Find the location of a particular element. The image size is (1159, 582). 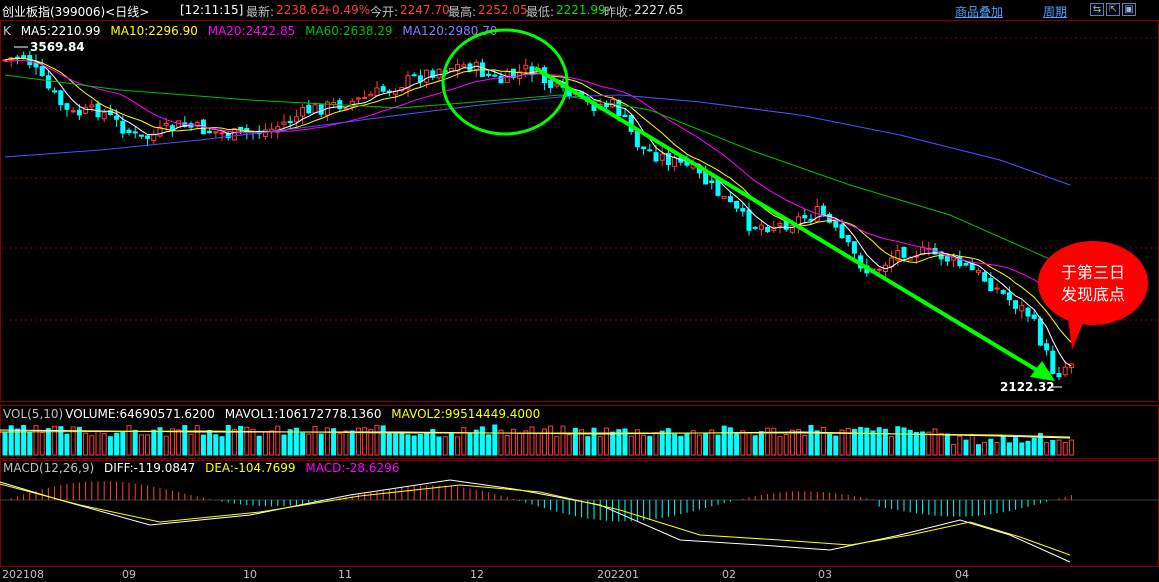

callout-text: 于第三日 is located at coordinates (1093, 272).